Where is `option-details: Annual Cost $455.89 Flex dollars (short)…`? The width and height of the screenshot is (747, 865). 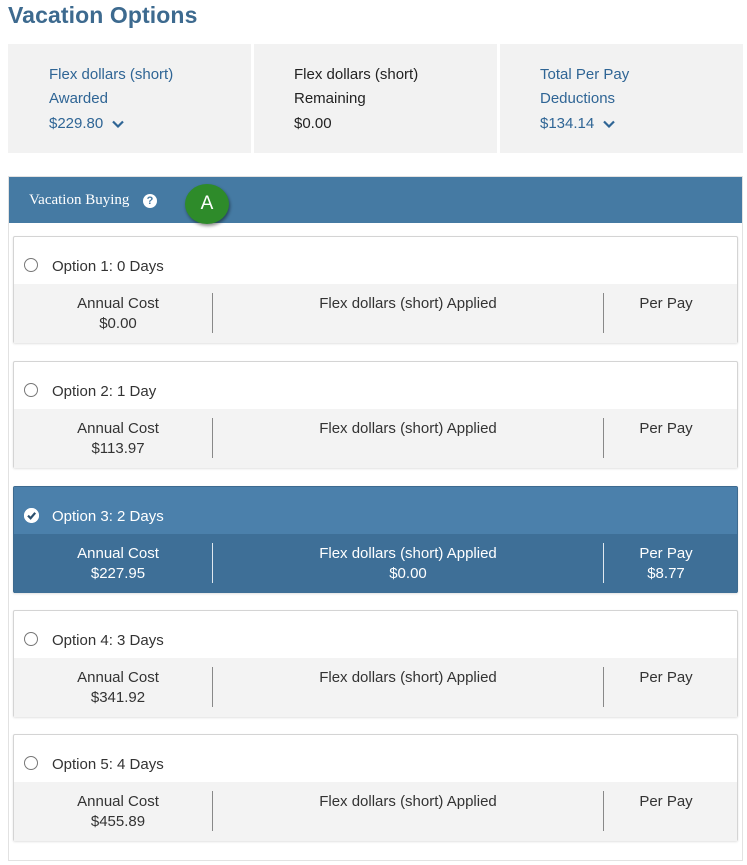 option-details: Annual Cost $455.89 Flex dollars (short)… is located at coordinates (375, 811).